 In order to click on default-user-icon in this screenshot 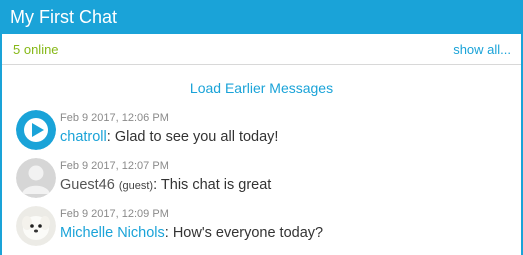, I will do `click(36, 178)`.